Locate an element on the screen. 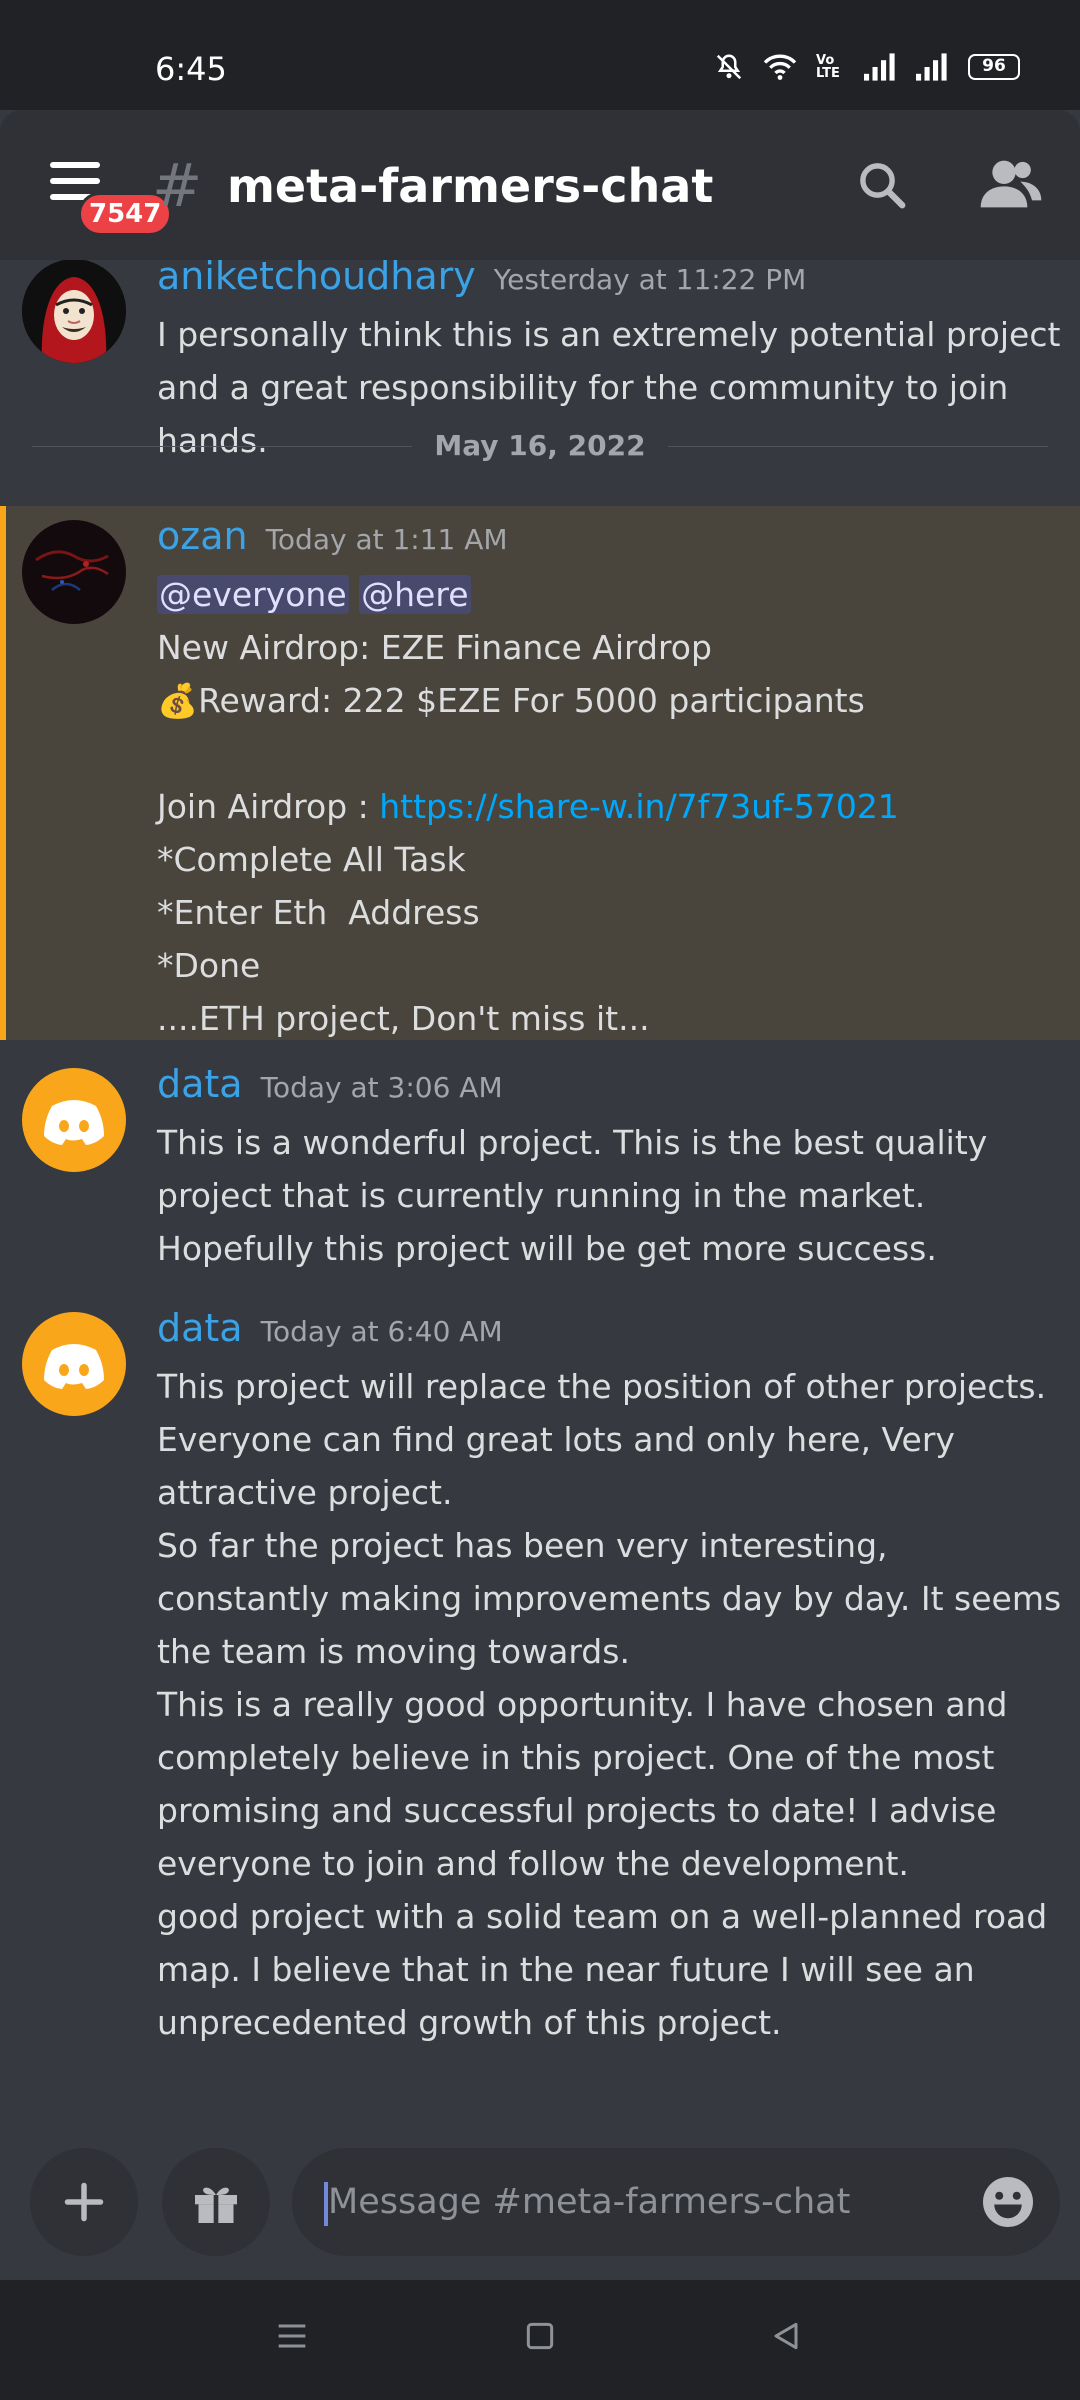 Image resolution: width=1080 pixels, height=2400 pixels. author-name: ozan is located at coordinates (202, 536).